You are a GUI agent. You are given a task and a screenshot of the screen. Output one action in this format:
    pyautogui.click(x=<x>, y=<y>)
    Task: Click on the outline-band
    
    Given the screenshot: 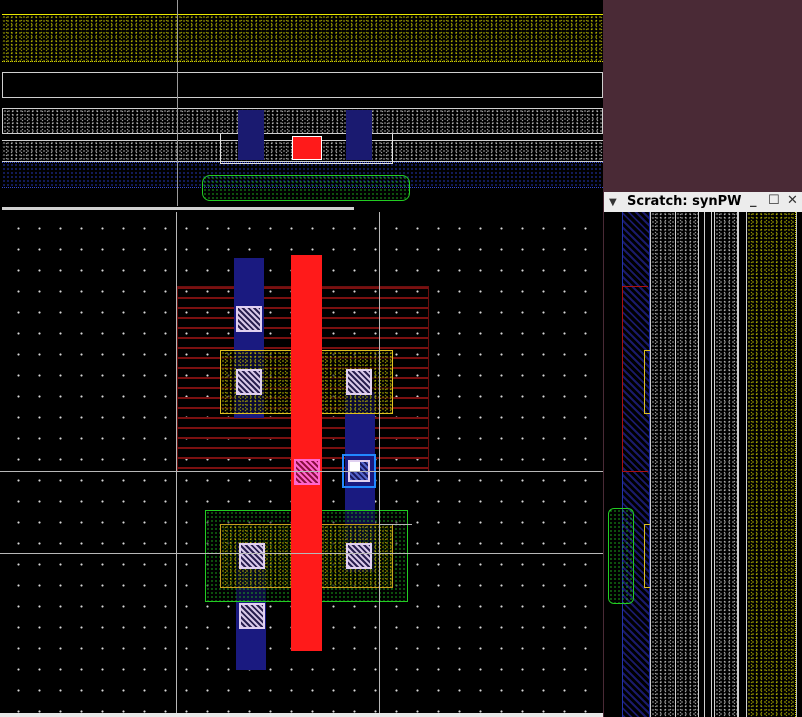 What is the action you would take?
    pyautogui.click(x=302, y=85)
    